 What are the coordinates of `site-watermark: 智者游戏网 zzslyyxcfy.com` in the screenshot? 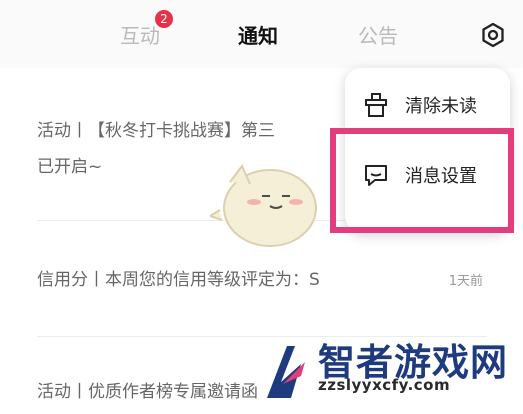 It's located at (389, 371).